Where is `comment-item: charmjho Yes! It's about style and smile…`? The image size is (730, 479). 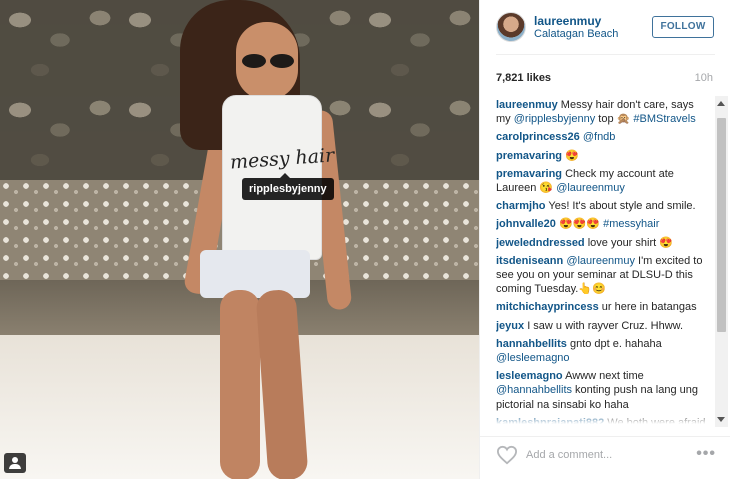 comment-item: charmjho Yes! It's about style and smile… is located at coordinates (602, 206).